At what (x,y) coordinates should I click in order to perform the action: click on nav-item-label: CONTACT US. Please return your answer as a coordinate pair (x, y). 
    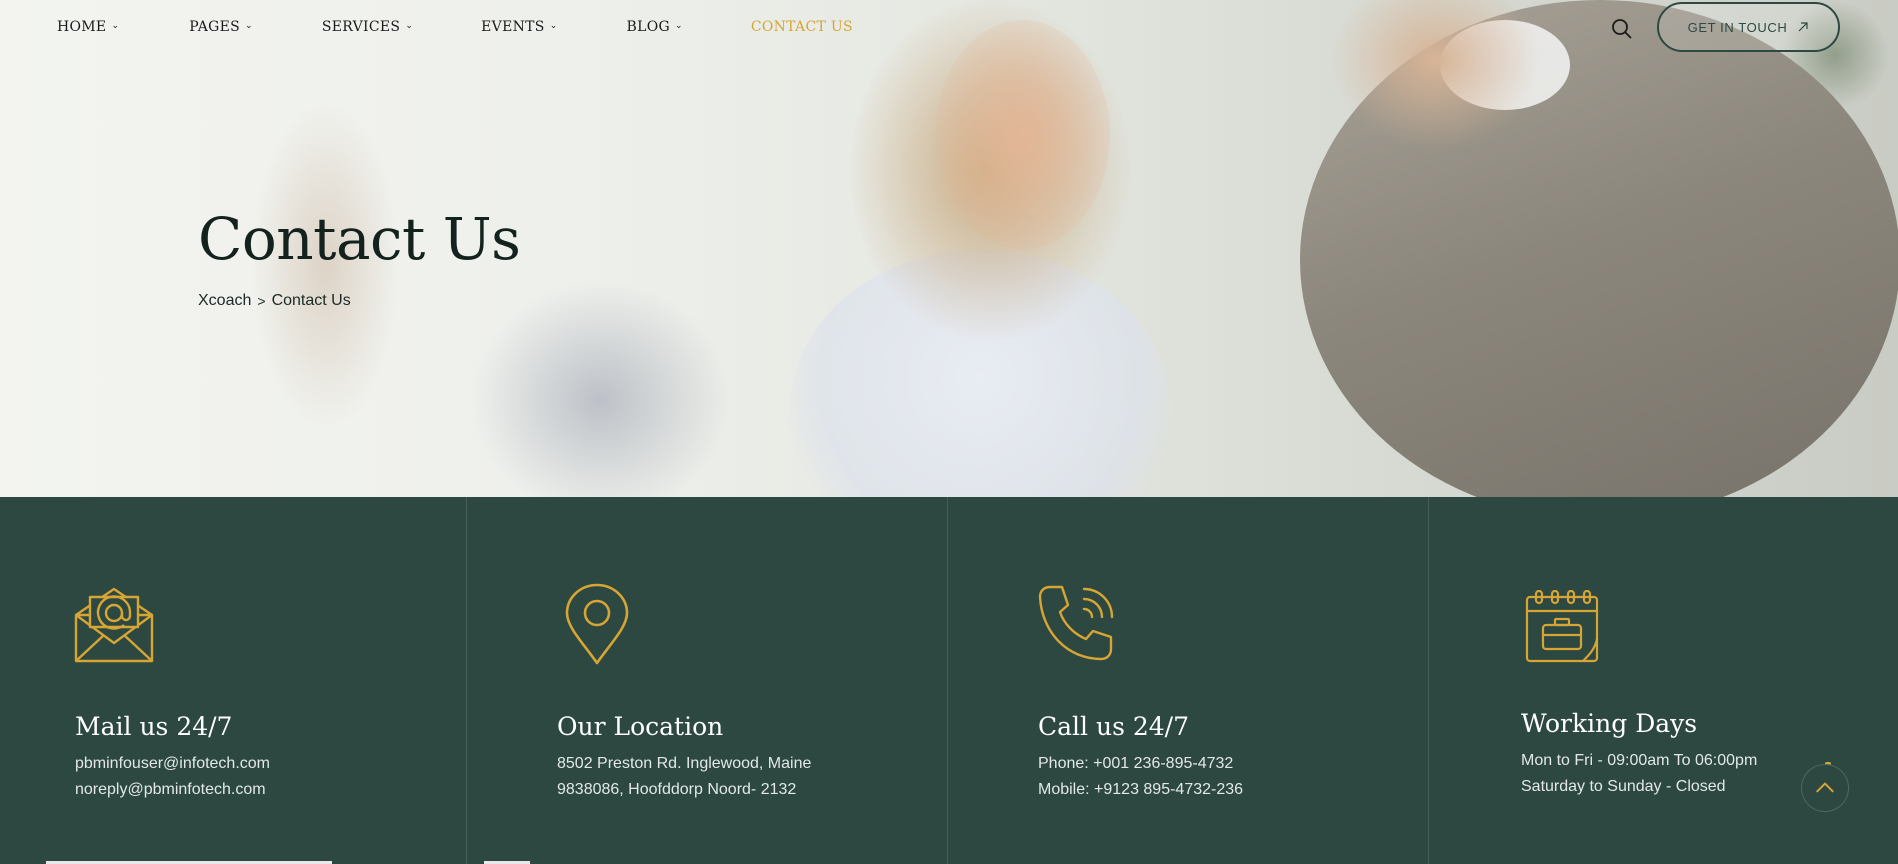
    Looking at the image, I should click on (801, 27).